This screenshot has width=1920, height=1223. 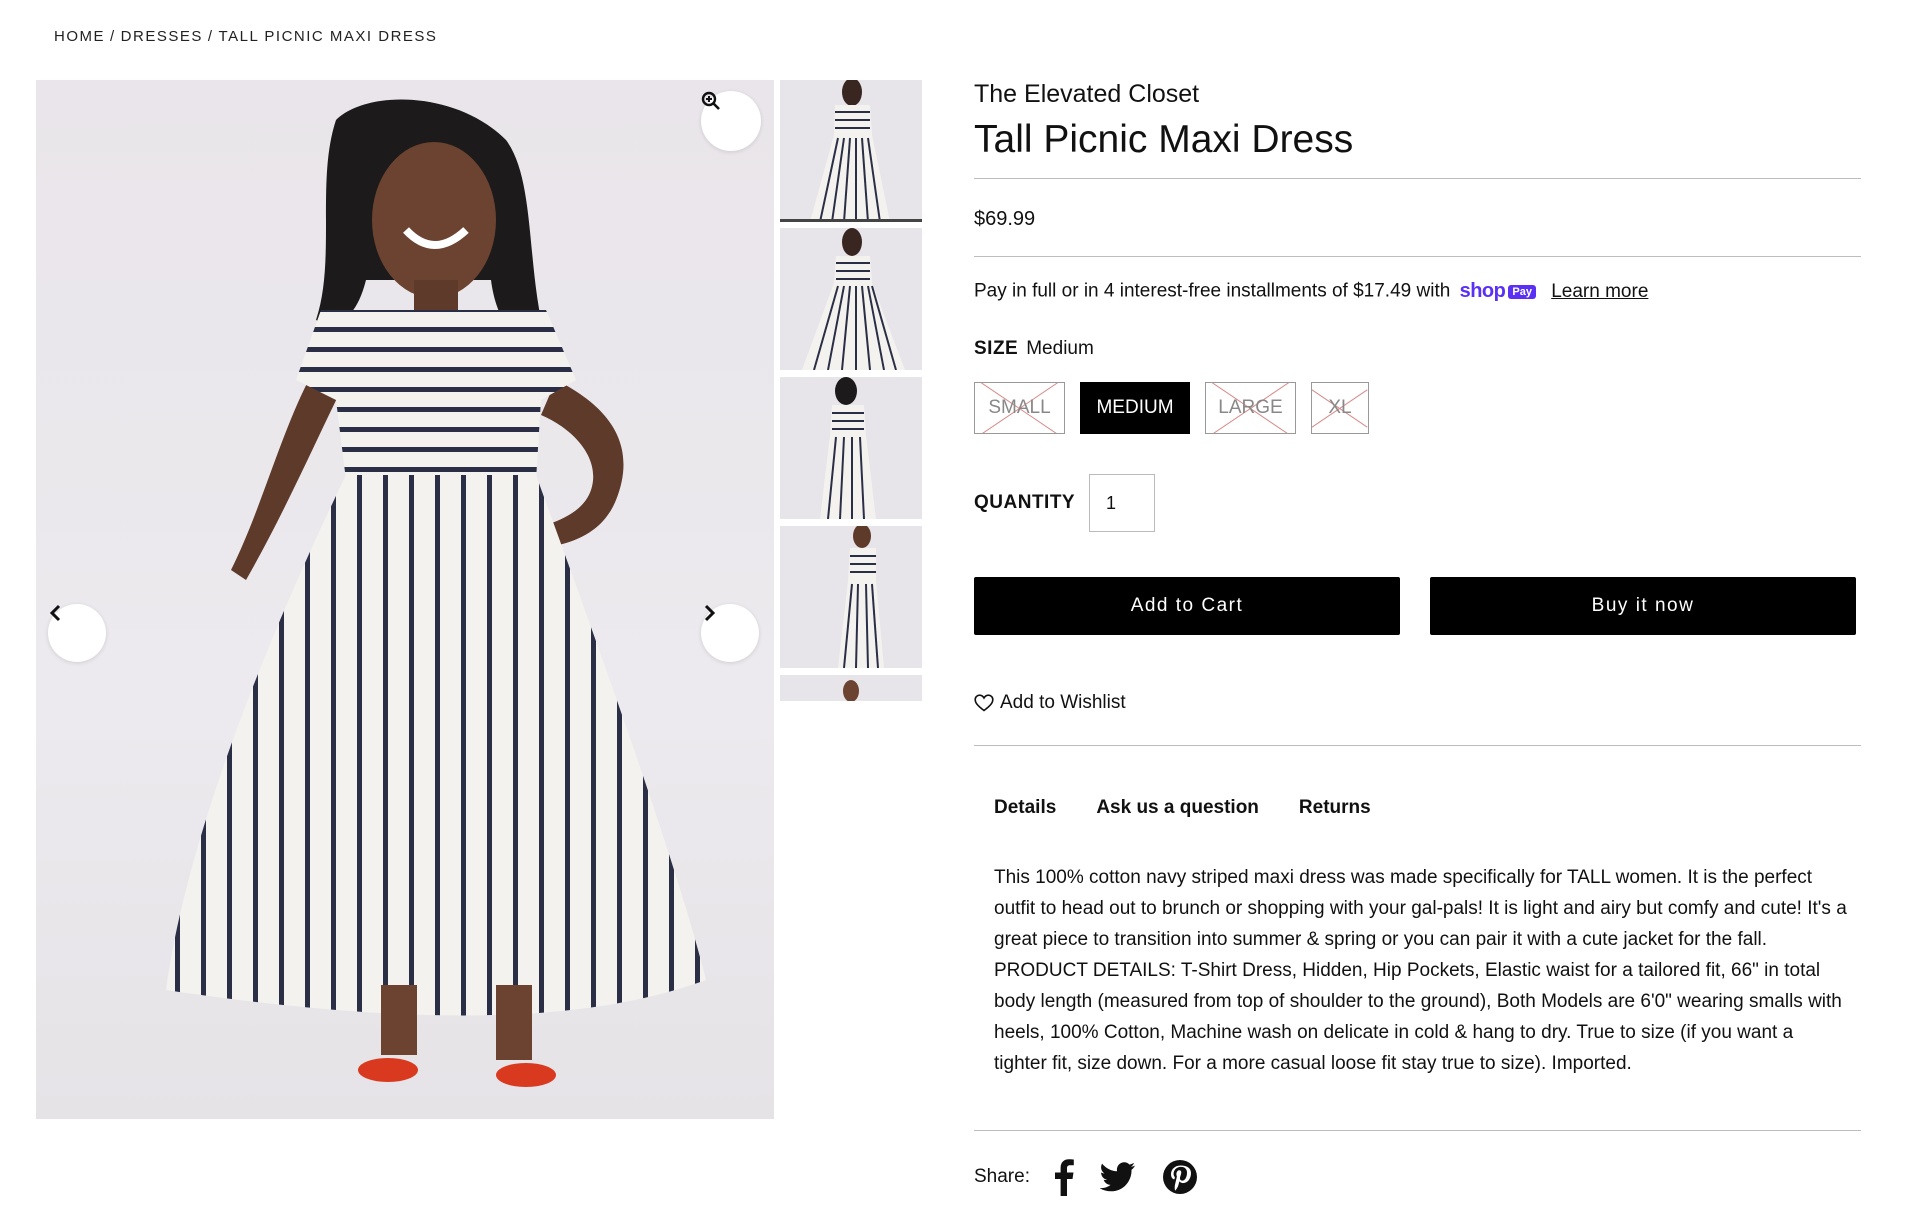 I want to click on size-option-large: LARGE, so click(x=1250, y=408).